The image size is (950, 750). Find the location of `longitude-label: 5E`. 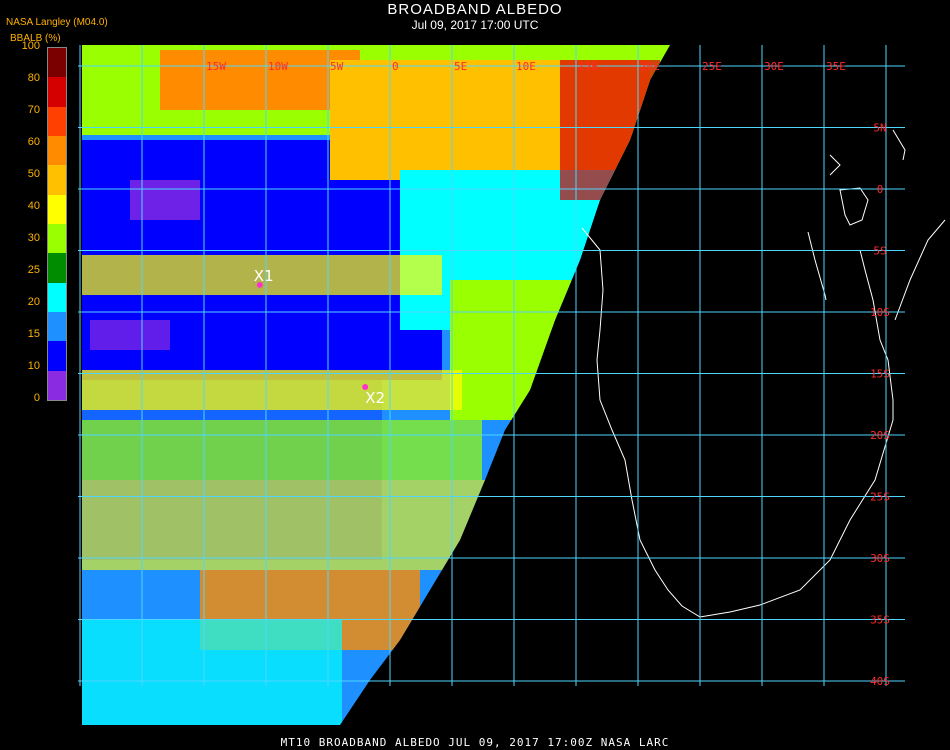

longitude-label: 5E is located at coordinates (460, 66).